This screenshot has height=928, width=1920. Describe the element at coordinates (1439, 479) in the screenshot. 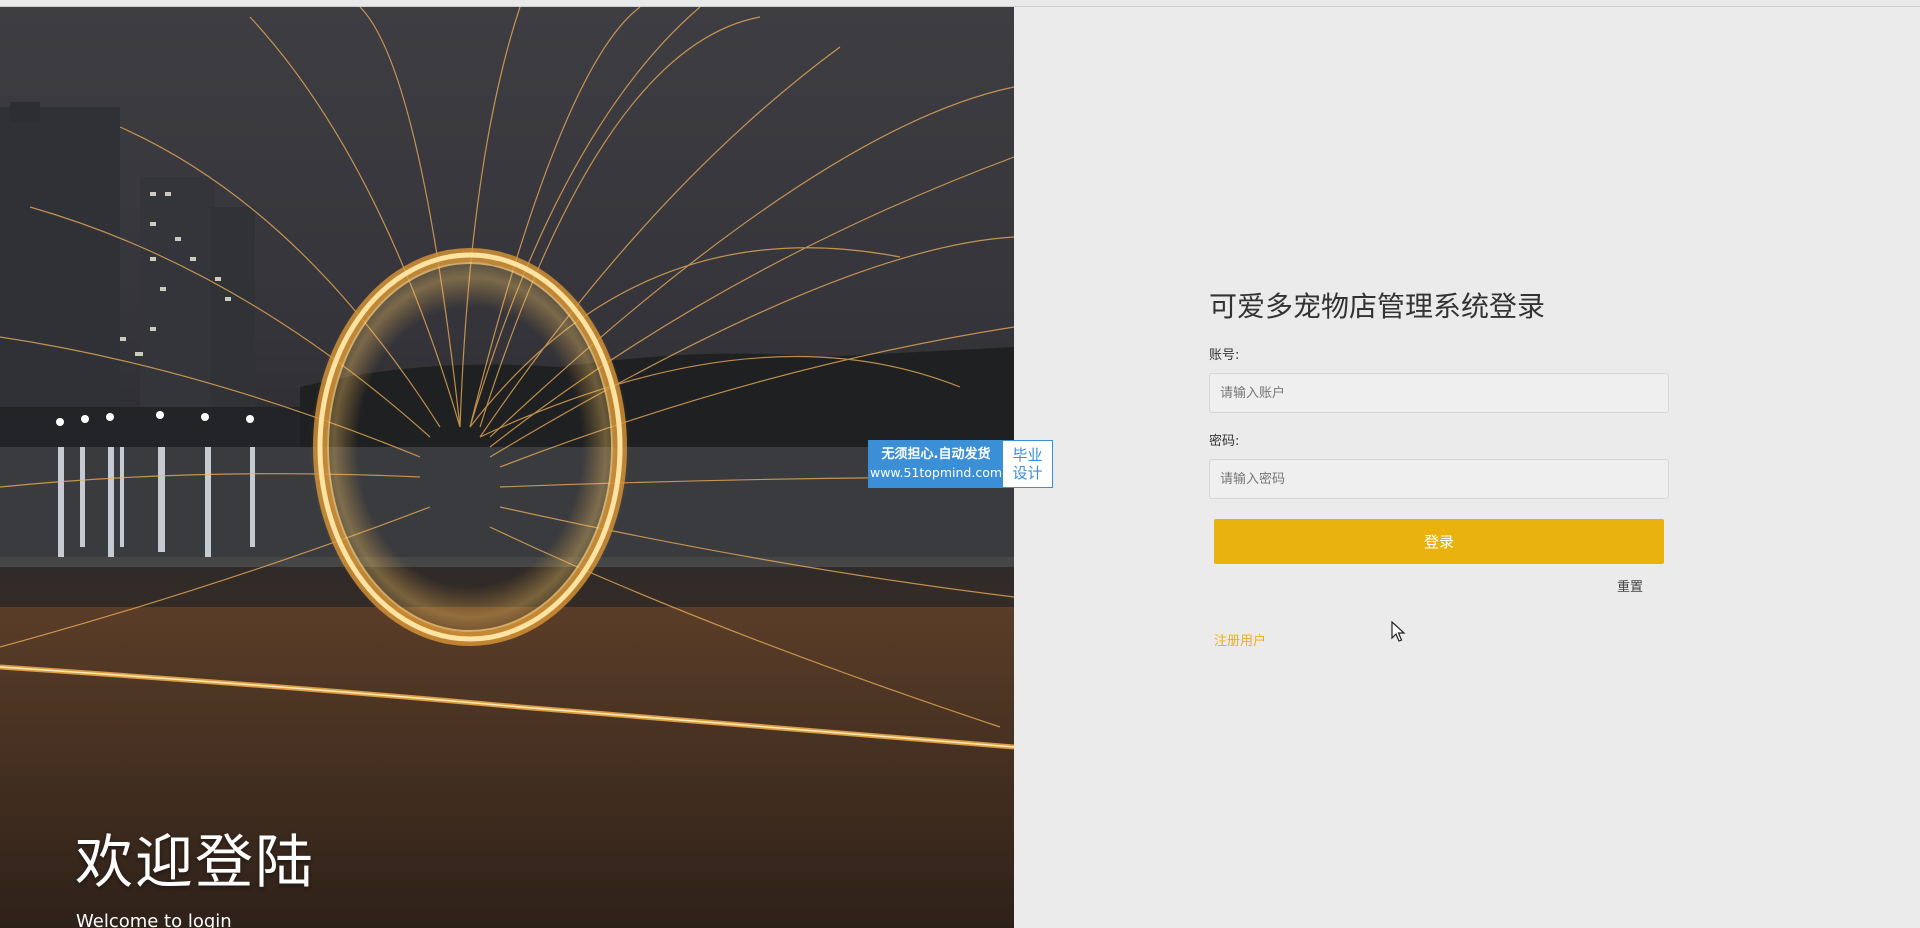

I see `password-input` at that location.